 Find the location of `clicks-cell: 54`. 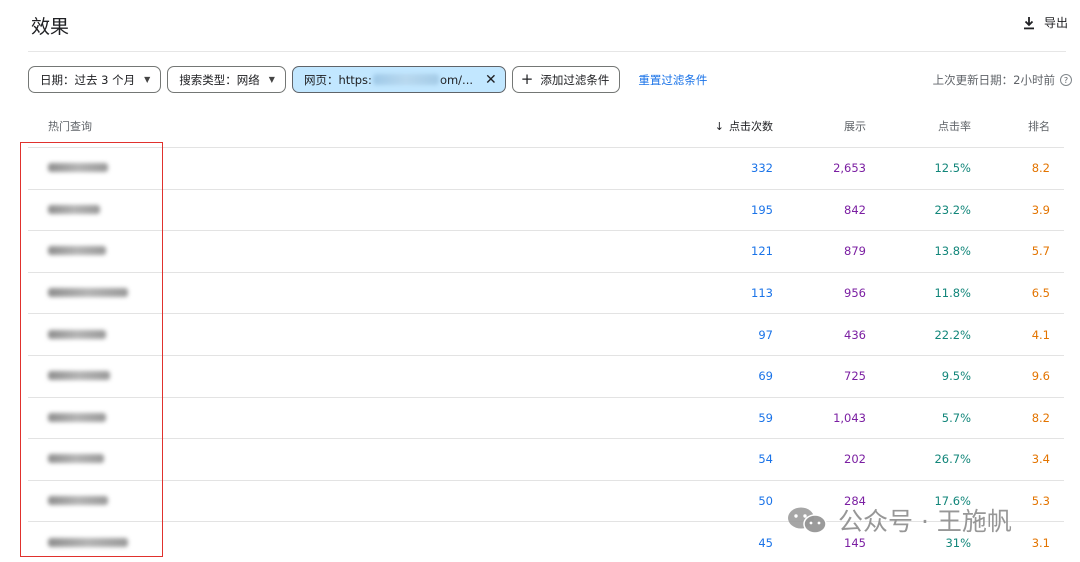

clicks-cell: 54 is located at coordinates (765, 459).